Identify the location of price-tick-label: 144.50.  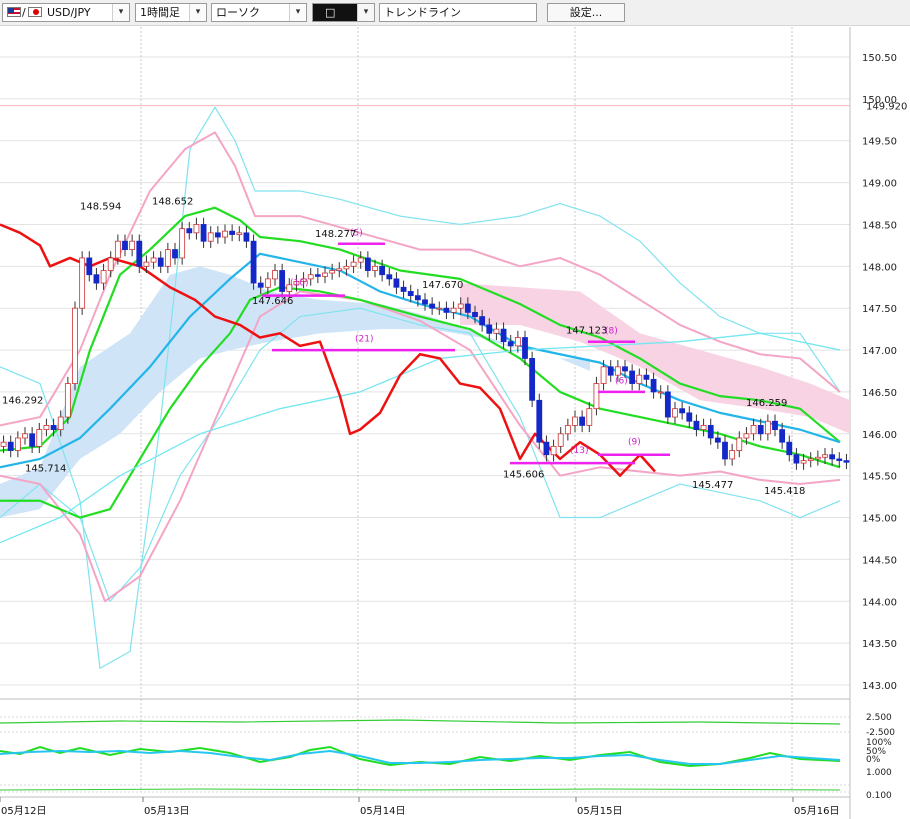
(879, 560).